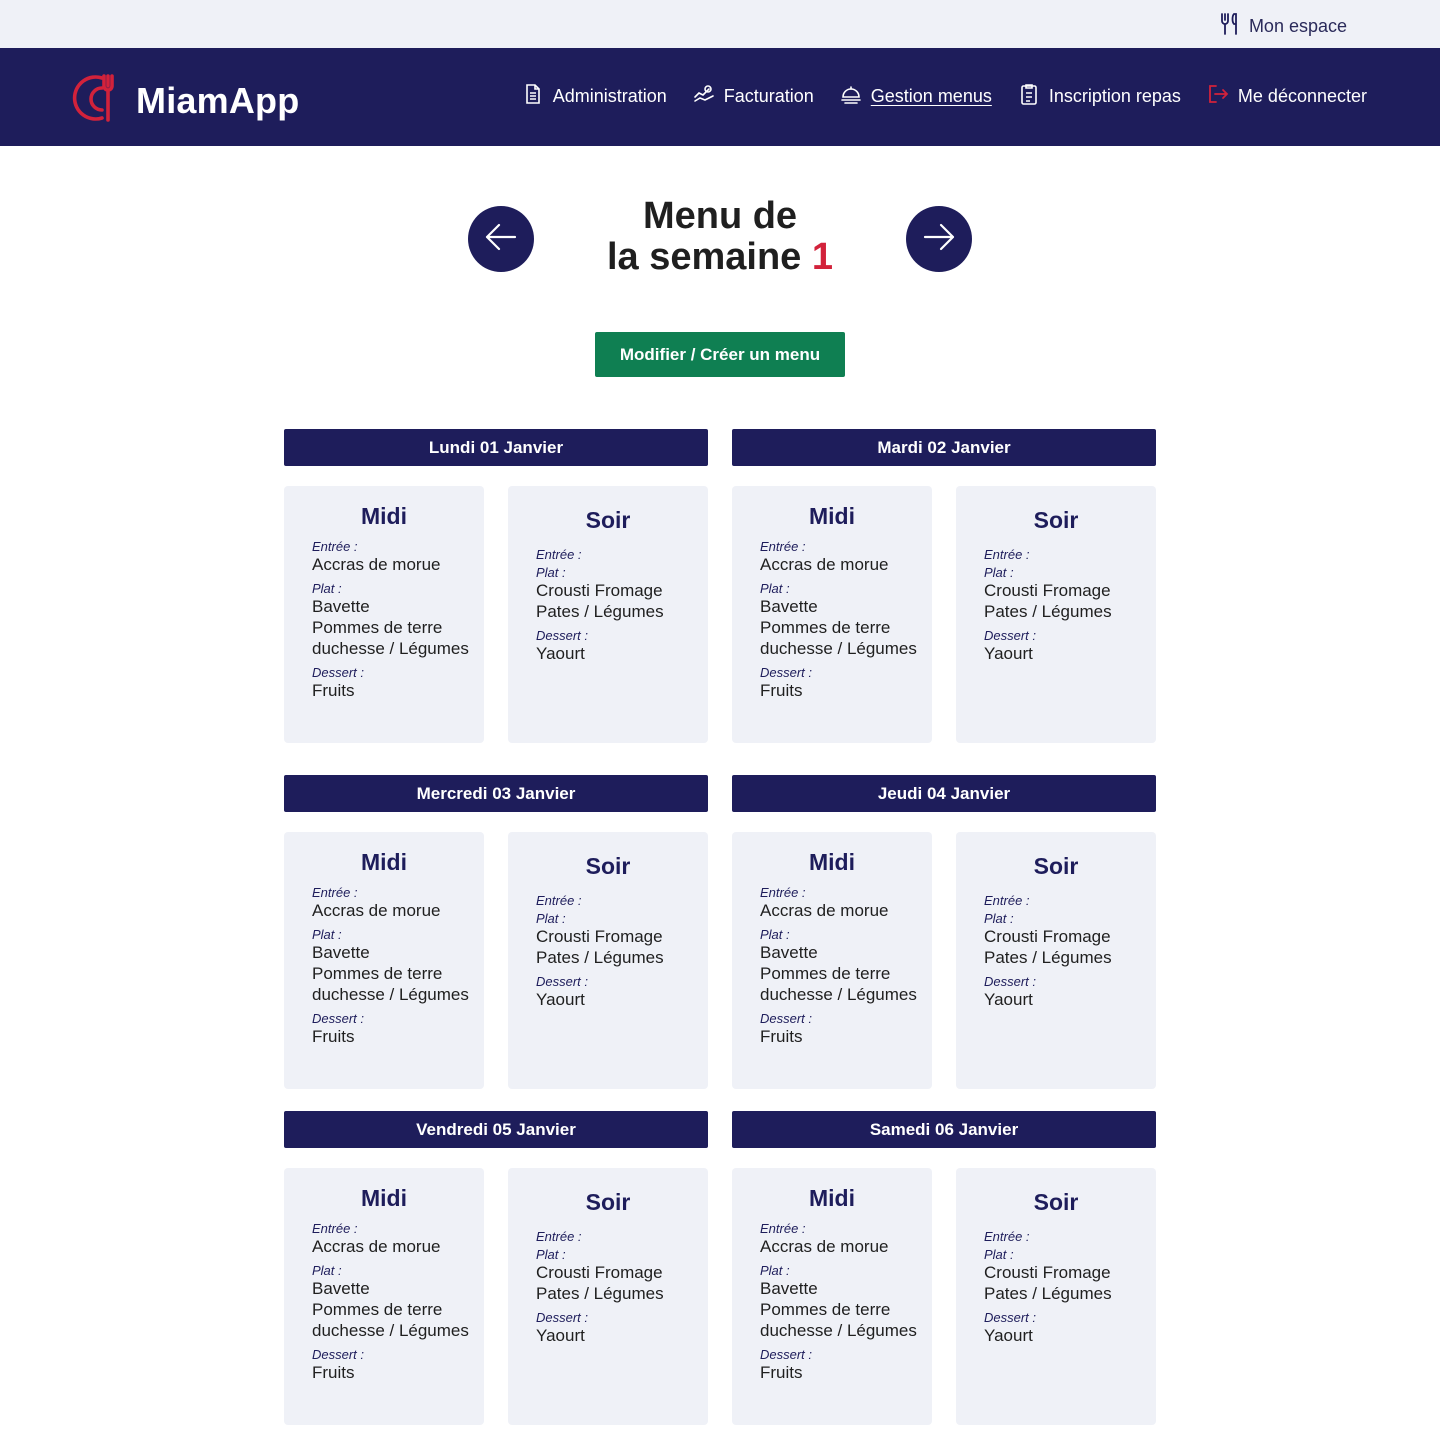  What do you see at coordinates (98, 100) in the screenshot?
I see `logo-icon` at bounding box center [98, 100].